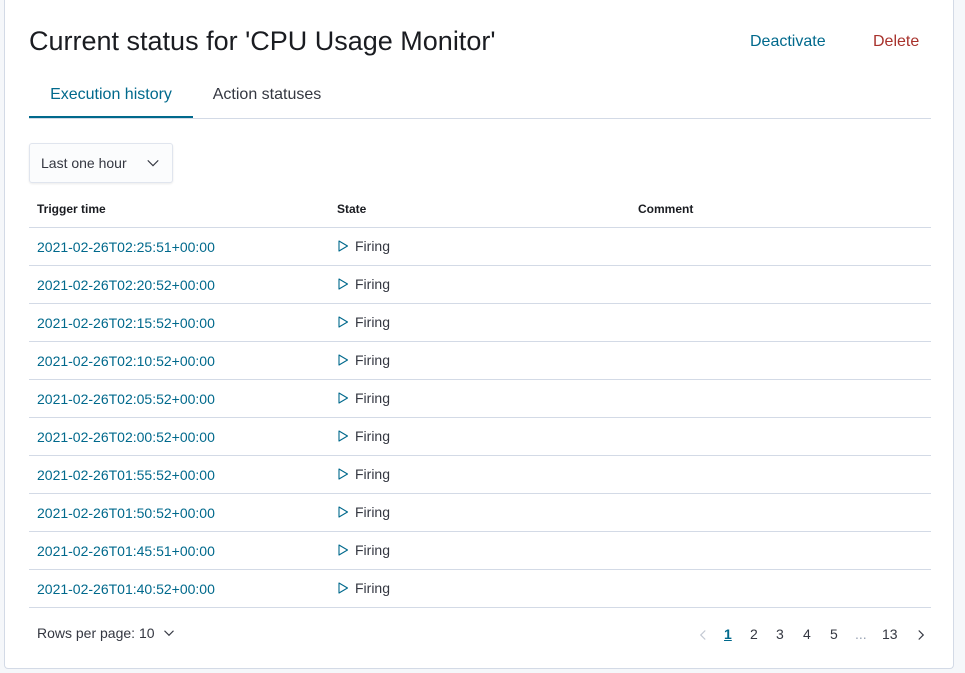 The height and width of the screenshot is (673, 965). Describe the element at coordinates (921, 635) in the screenshot. I see `chevron-right-icon` at that location.